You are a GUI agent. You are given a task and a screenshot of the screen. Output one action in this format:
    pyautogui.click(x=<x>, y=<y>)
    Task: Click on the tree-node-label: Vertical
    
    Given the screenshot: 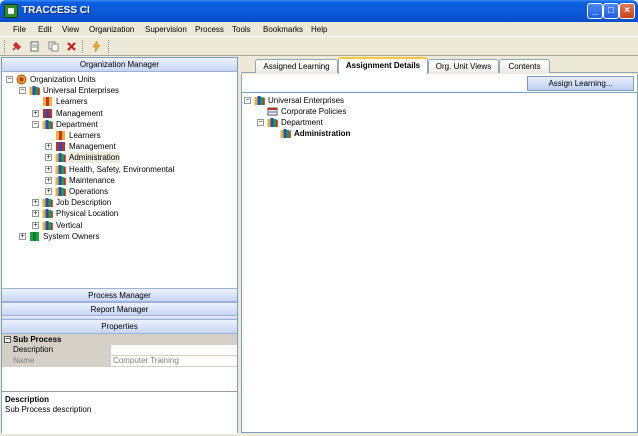 What is the action you would take?
    pyautogui.click(x=69, y=225)
    